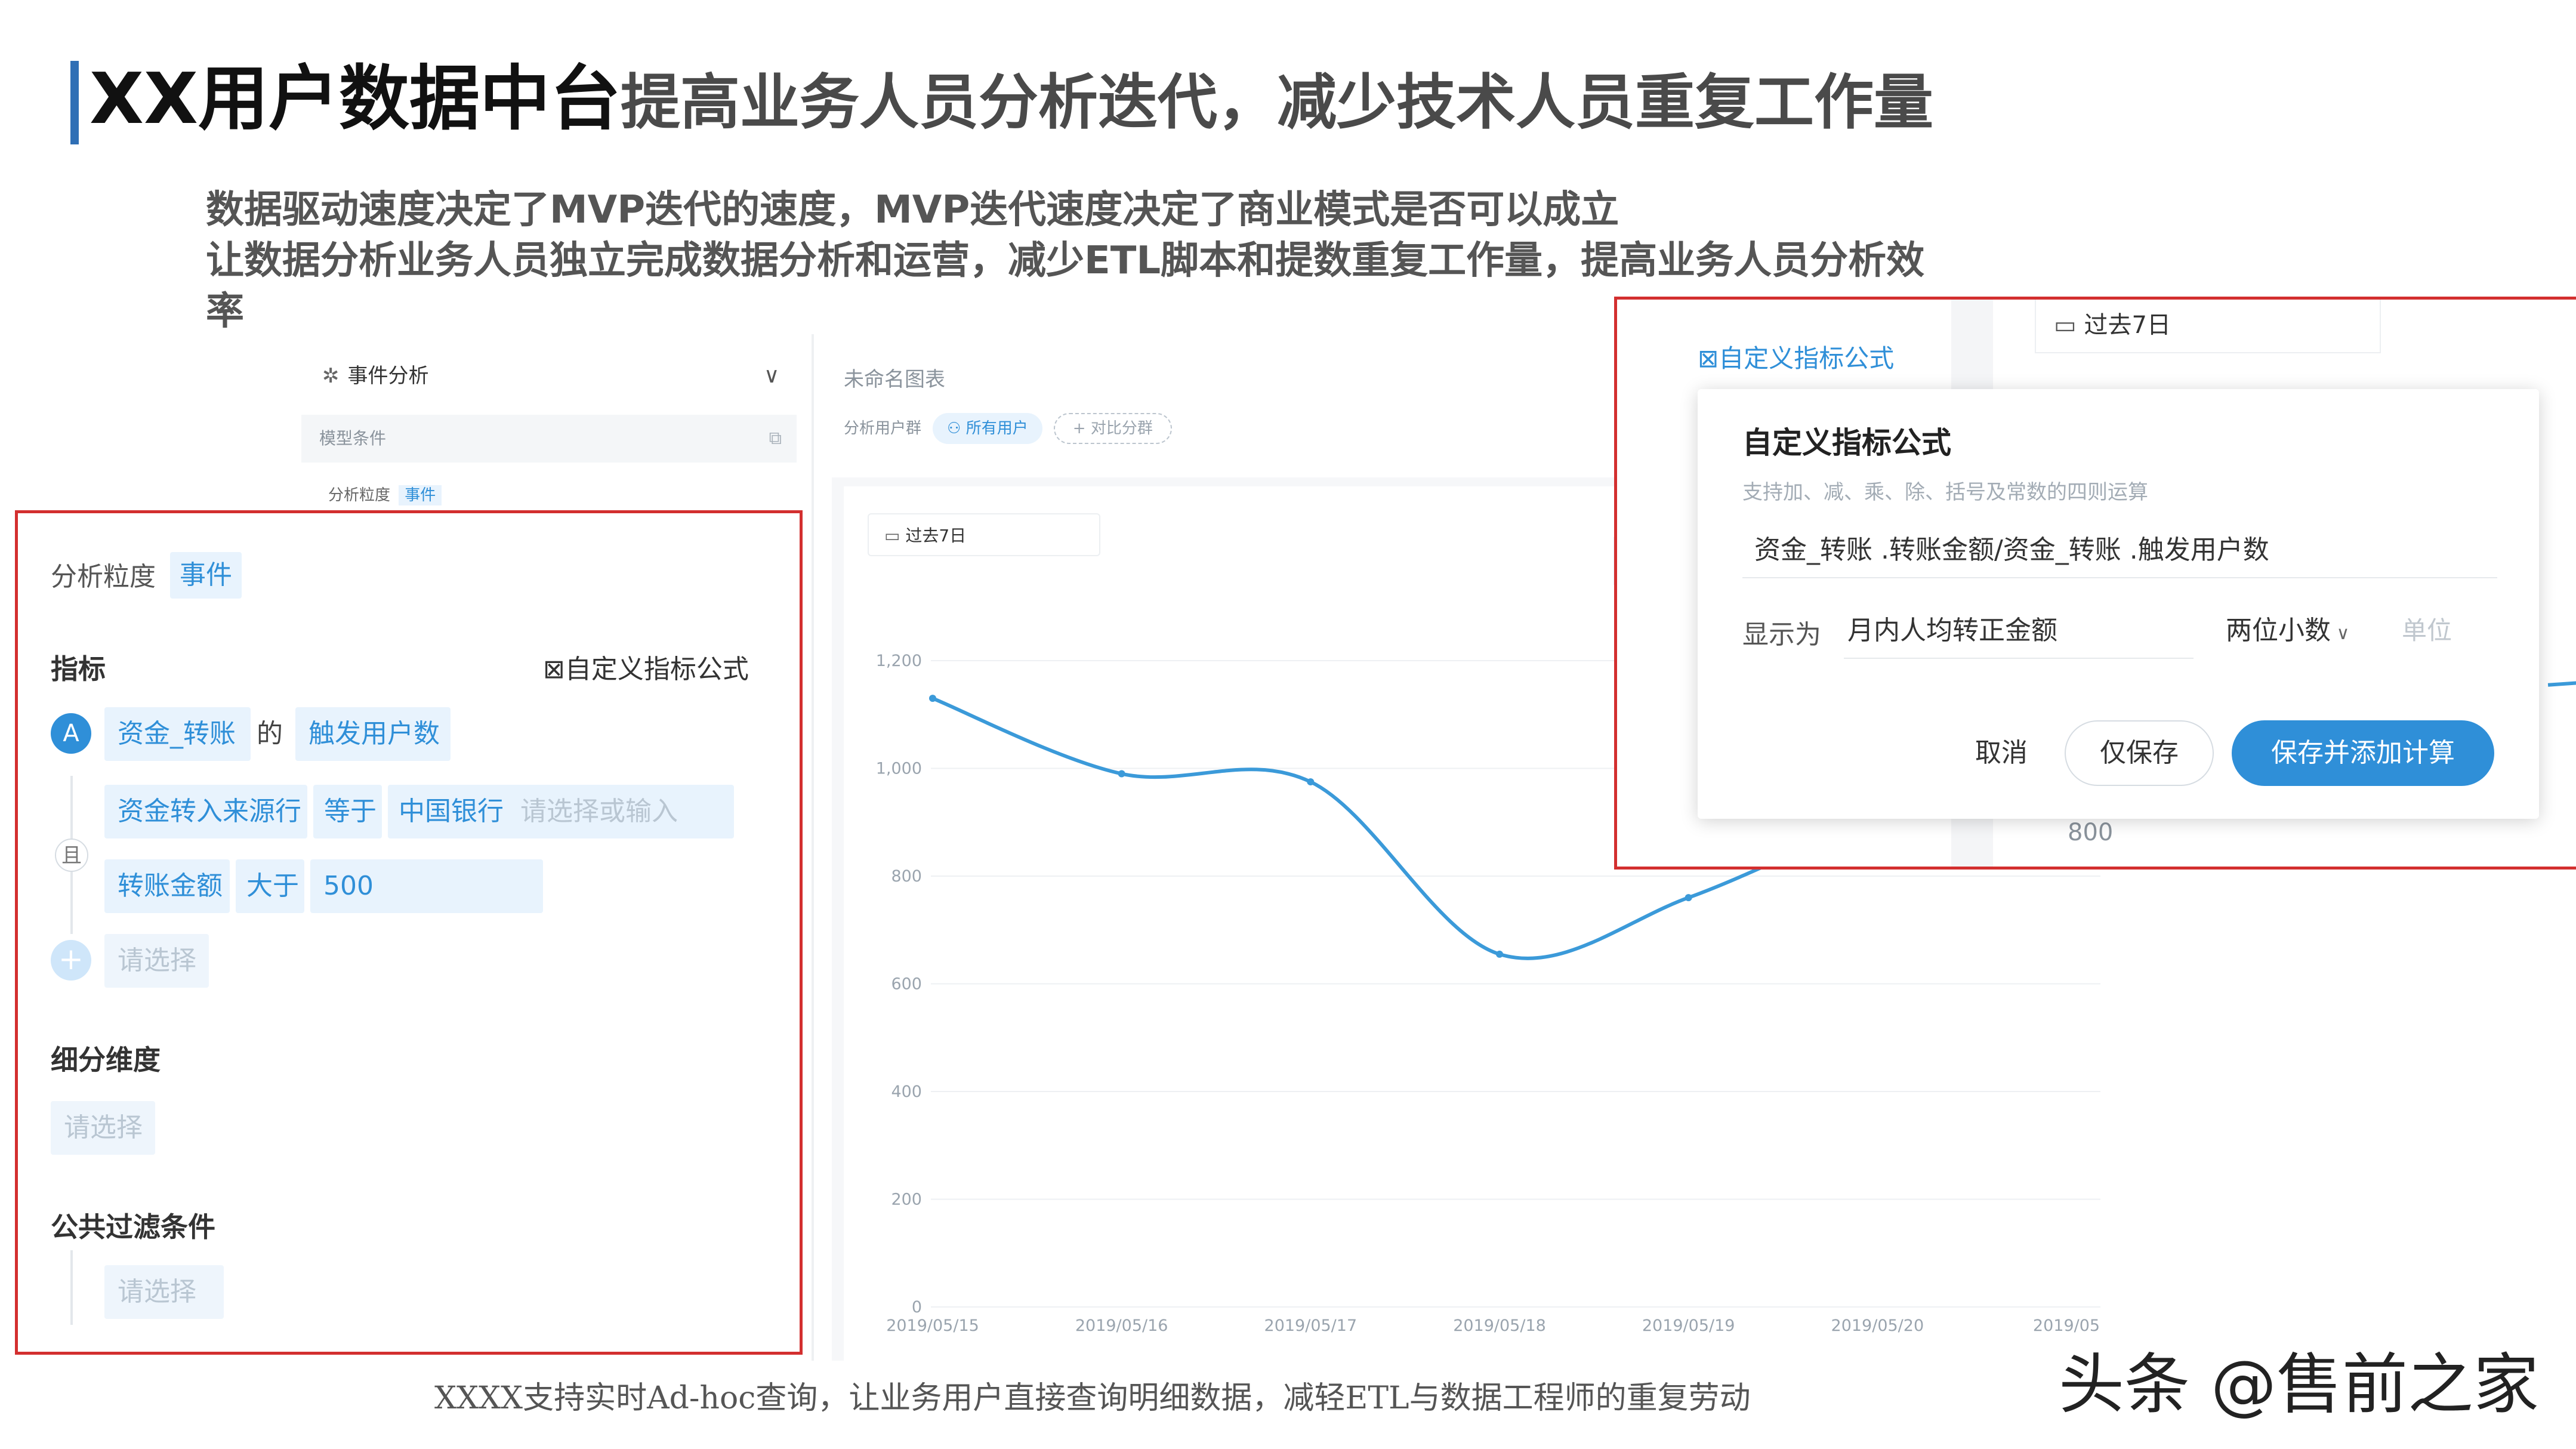  Describe the element at coordinates (1877, 1326) in the screenshot. I see `x-tick-label: 2019/05/20` at that location.